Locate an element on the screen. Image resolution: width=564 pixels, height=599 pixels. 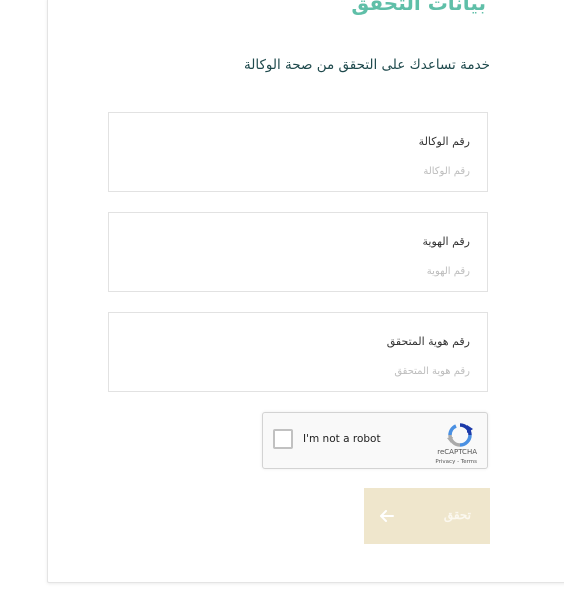
verifier-id-input is located at coordinates (300, 371).